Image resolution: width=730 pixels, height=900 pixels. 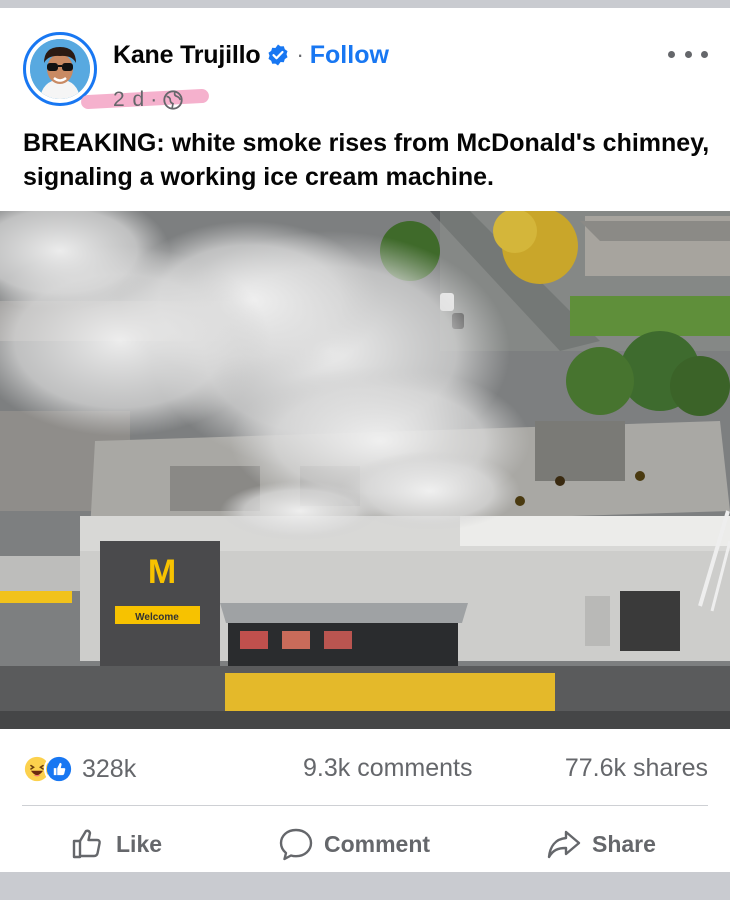 I want to click on reactions-summary: 328k, so click(x=79, y=769).